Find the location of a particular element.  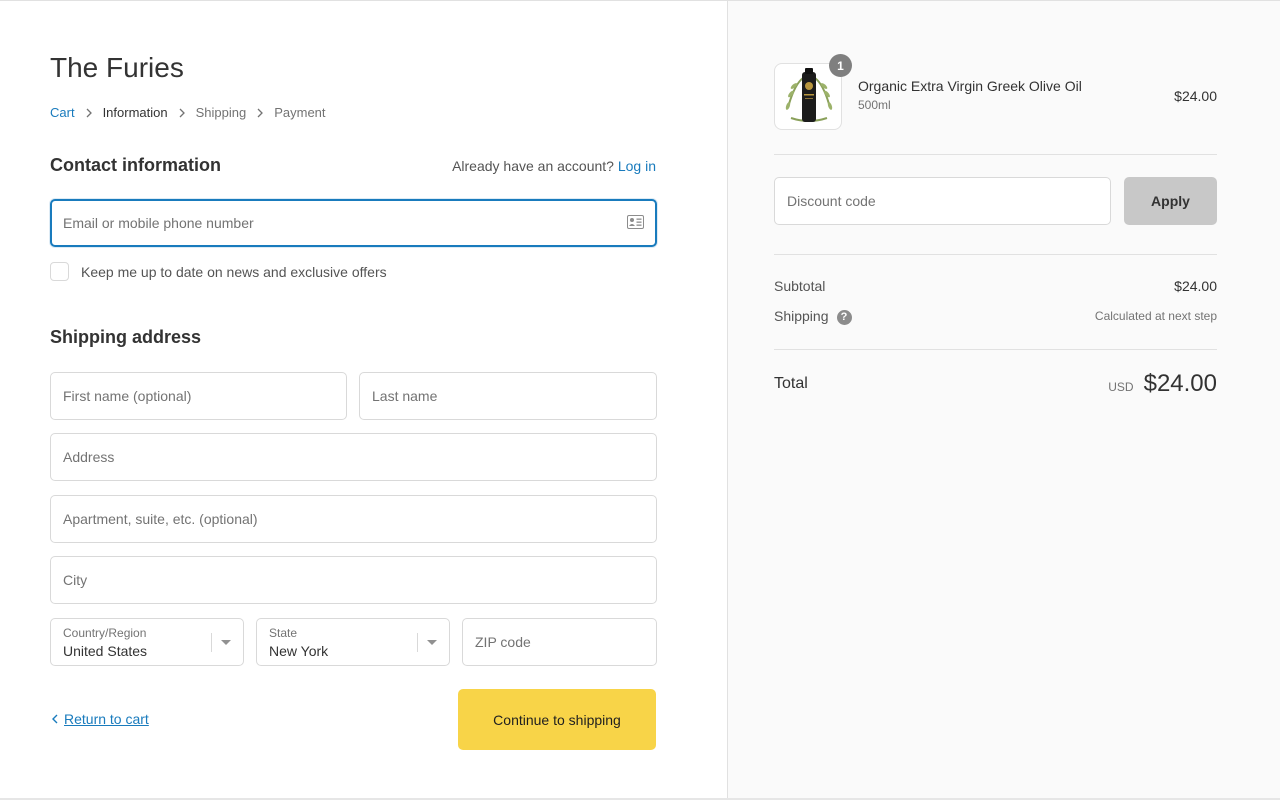

email-placeholder: Email or mobile phone number is located at coordinates (158, 223).